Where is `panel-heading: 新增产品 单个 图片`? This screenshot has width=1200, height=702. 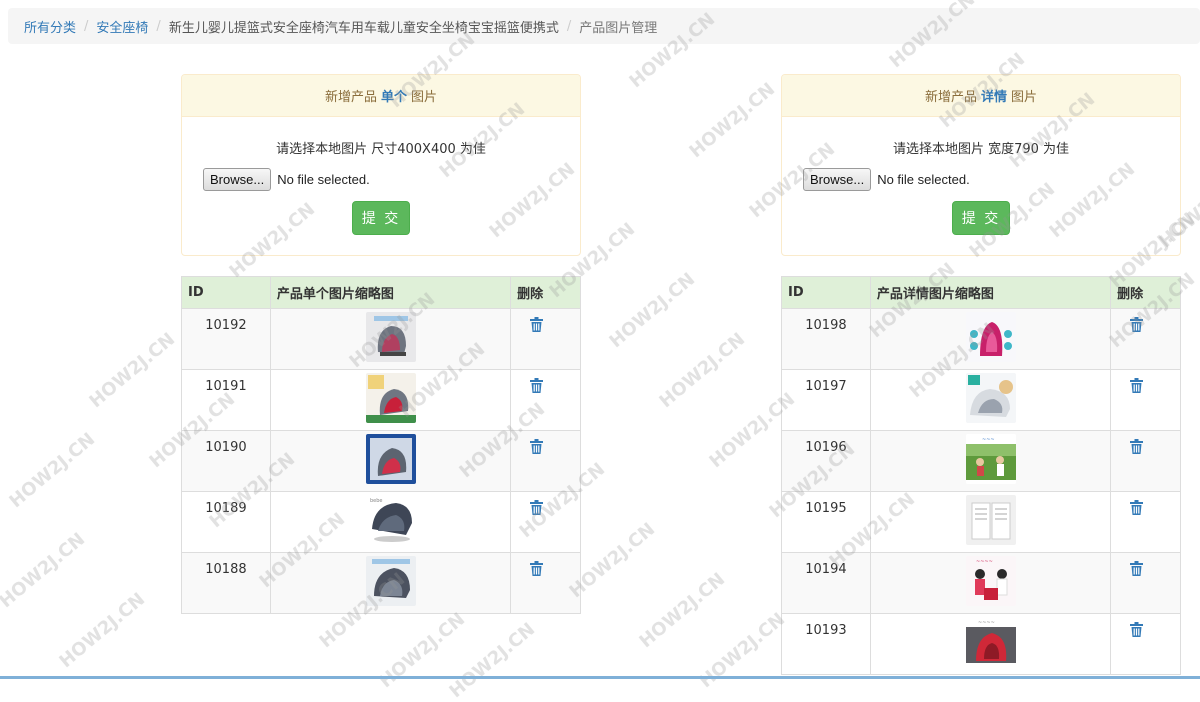
panel-heading: 新增产品 单个 图片 is located at coordinates (381, 96).